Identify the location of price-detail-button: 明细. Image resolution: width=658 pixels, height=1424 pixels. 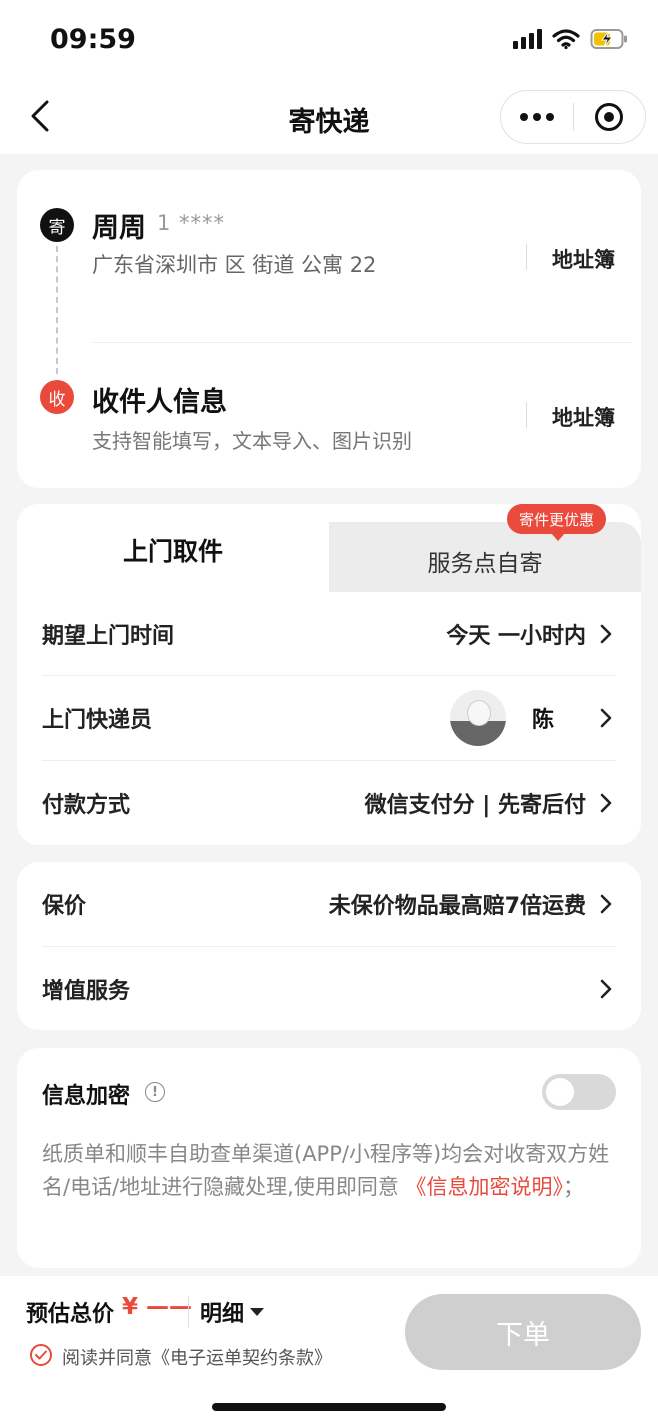
(232, 1312).